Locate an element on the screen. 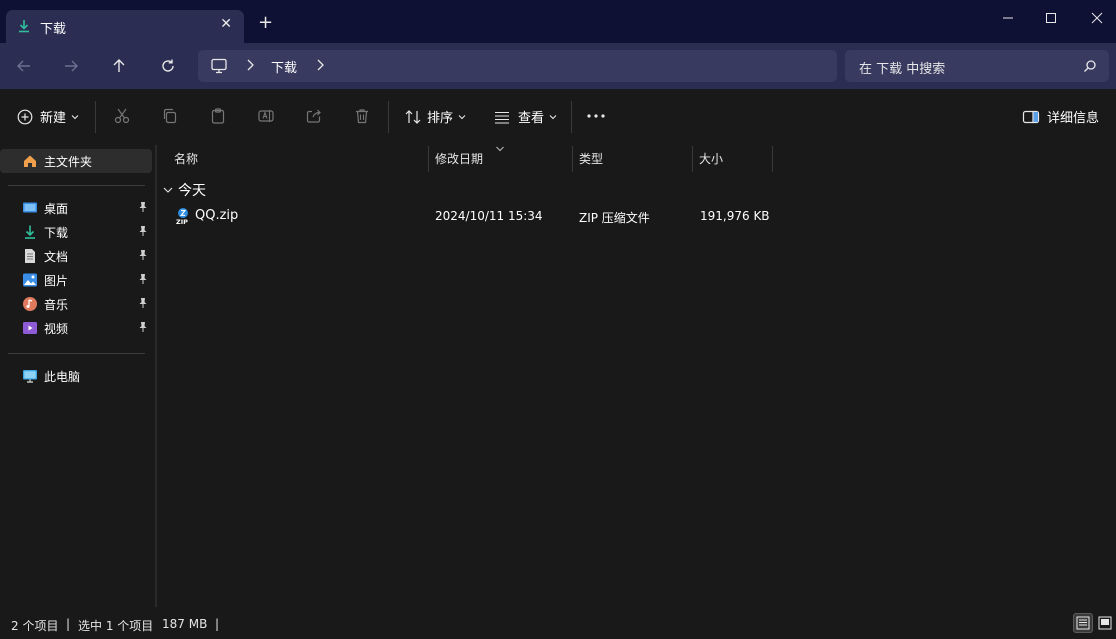  new-button: 新建 is located at coordinates (48, 116).